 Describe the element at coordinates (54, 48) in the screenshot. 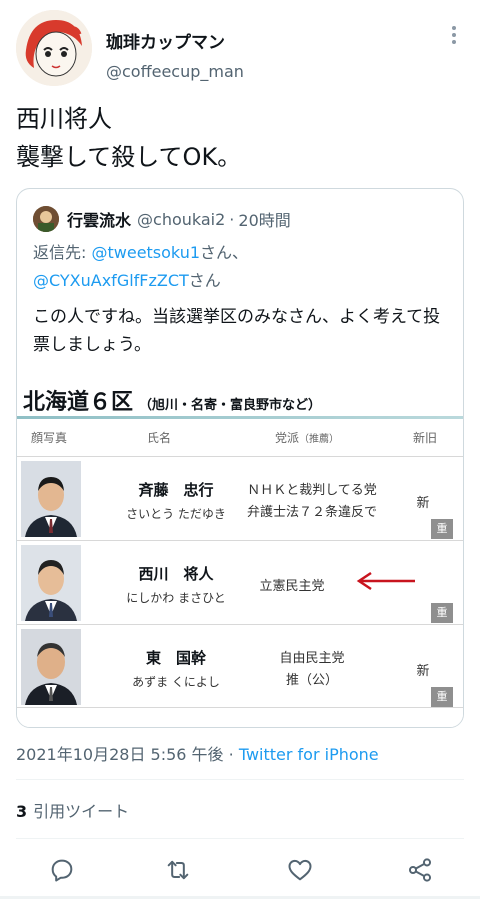

I see `author-avatar` at that location.